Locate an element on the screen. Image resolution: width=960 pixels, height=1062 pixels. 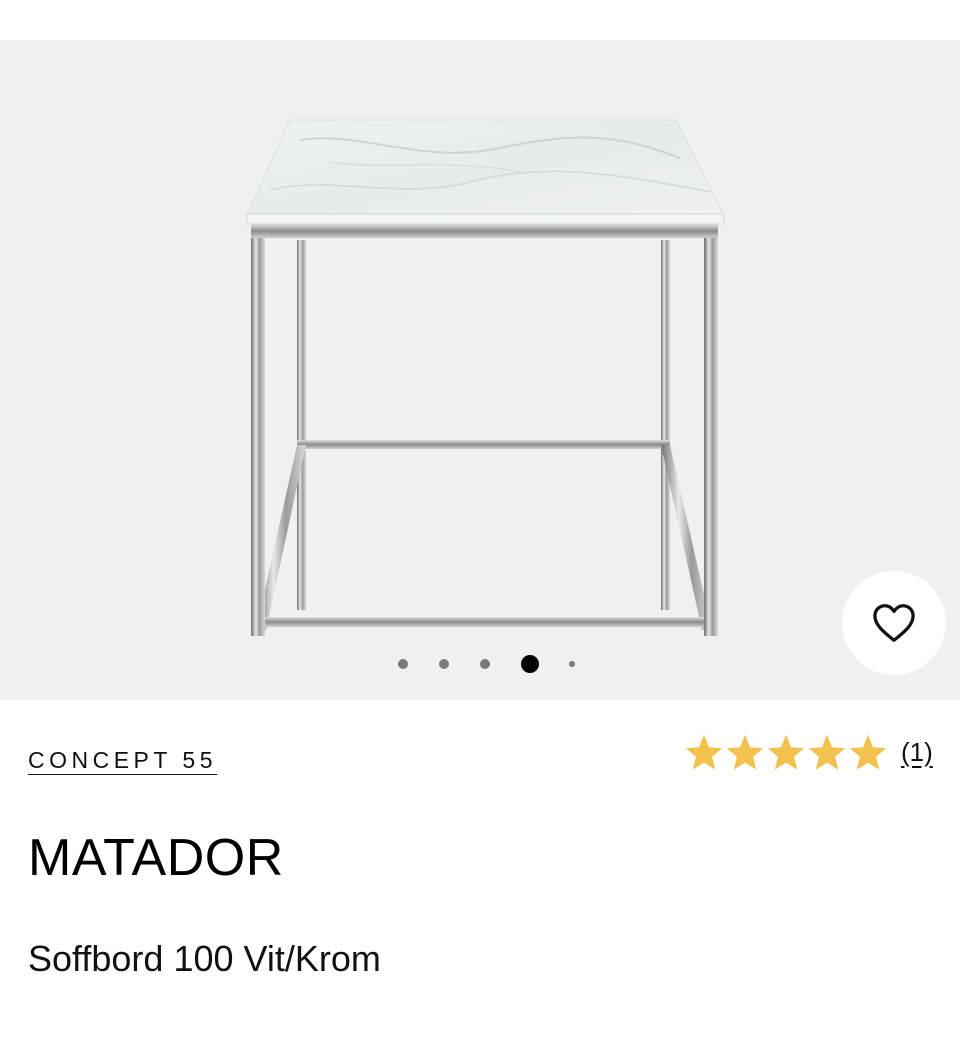
product-name: MATADOR is located at coordinates (156, 858).